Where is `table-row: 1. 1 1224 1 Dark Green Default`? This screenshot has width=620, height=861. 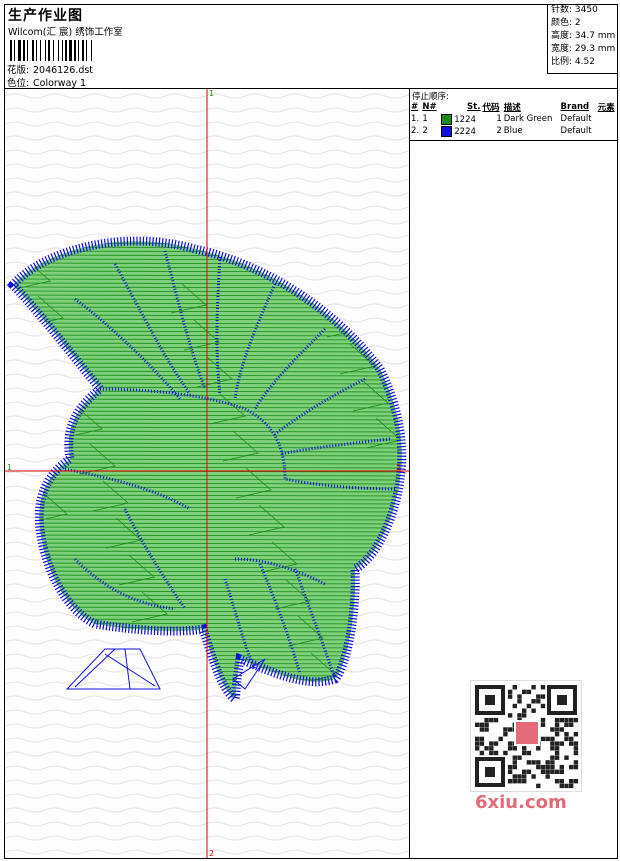 table-row: 1. 1 1224 1 Dark Green Default is located at coordinates (514, 119).